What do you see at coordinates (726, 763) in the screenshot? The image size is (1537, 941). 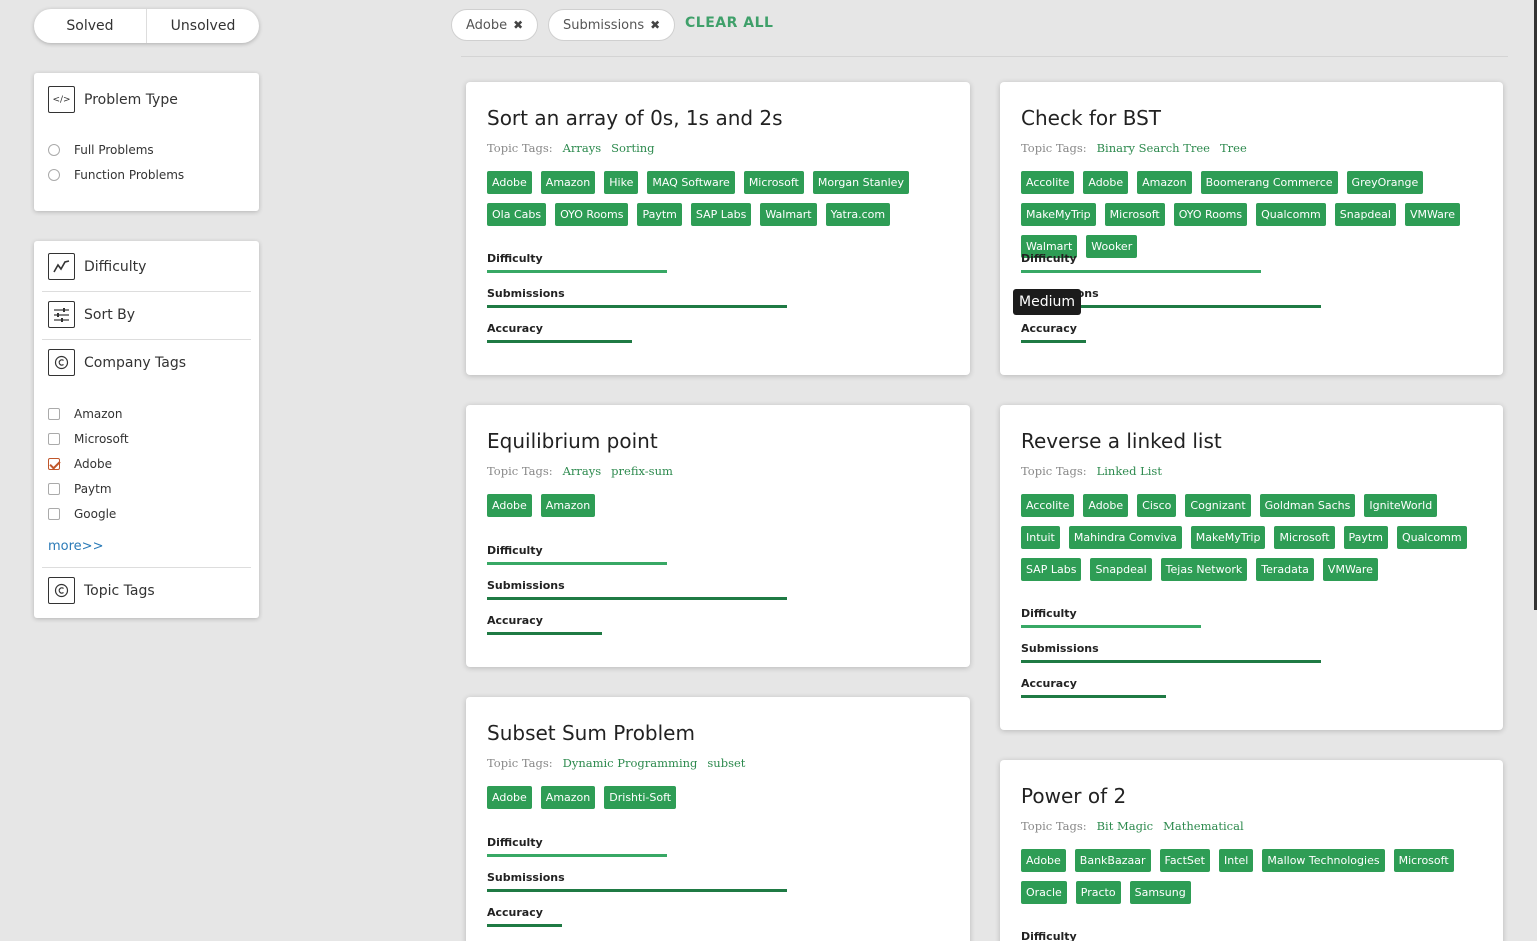 I see `topic-tag-link: subset` at bounding box center [726, 763].